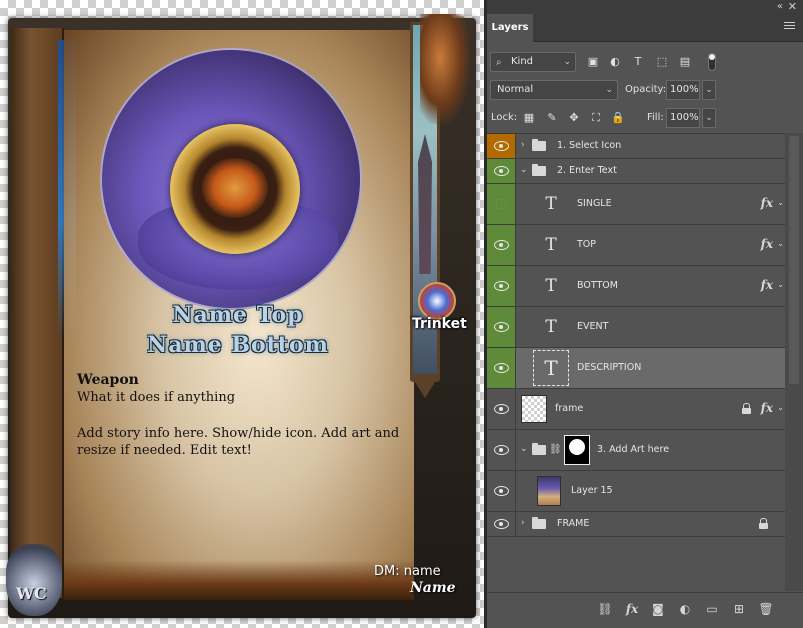 This screenshot has width=803, height=628. I want to click on lock-position-icon: ✥, so click(574, 118).